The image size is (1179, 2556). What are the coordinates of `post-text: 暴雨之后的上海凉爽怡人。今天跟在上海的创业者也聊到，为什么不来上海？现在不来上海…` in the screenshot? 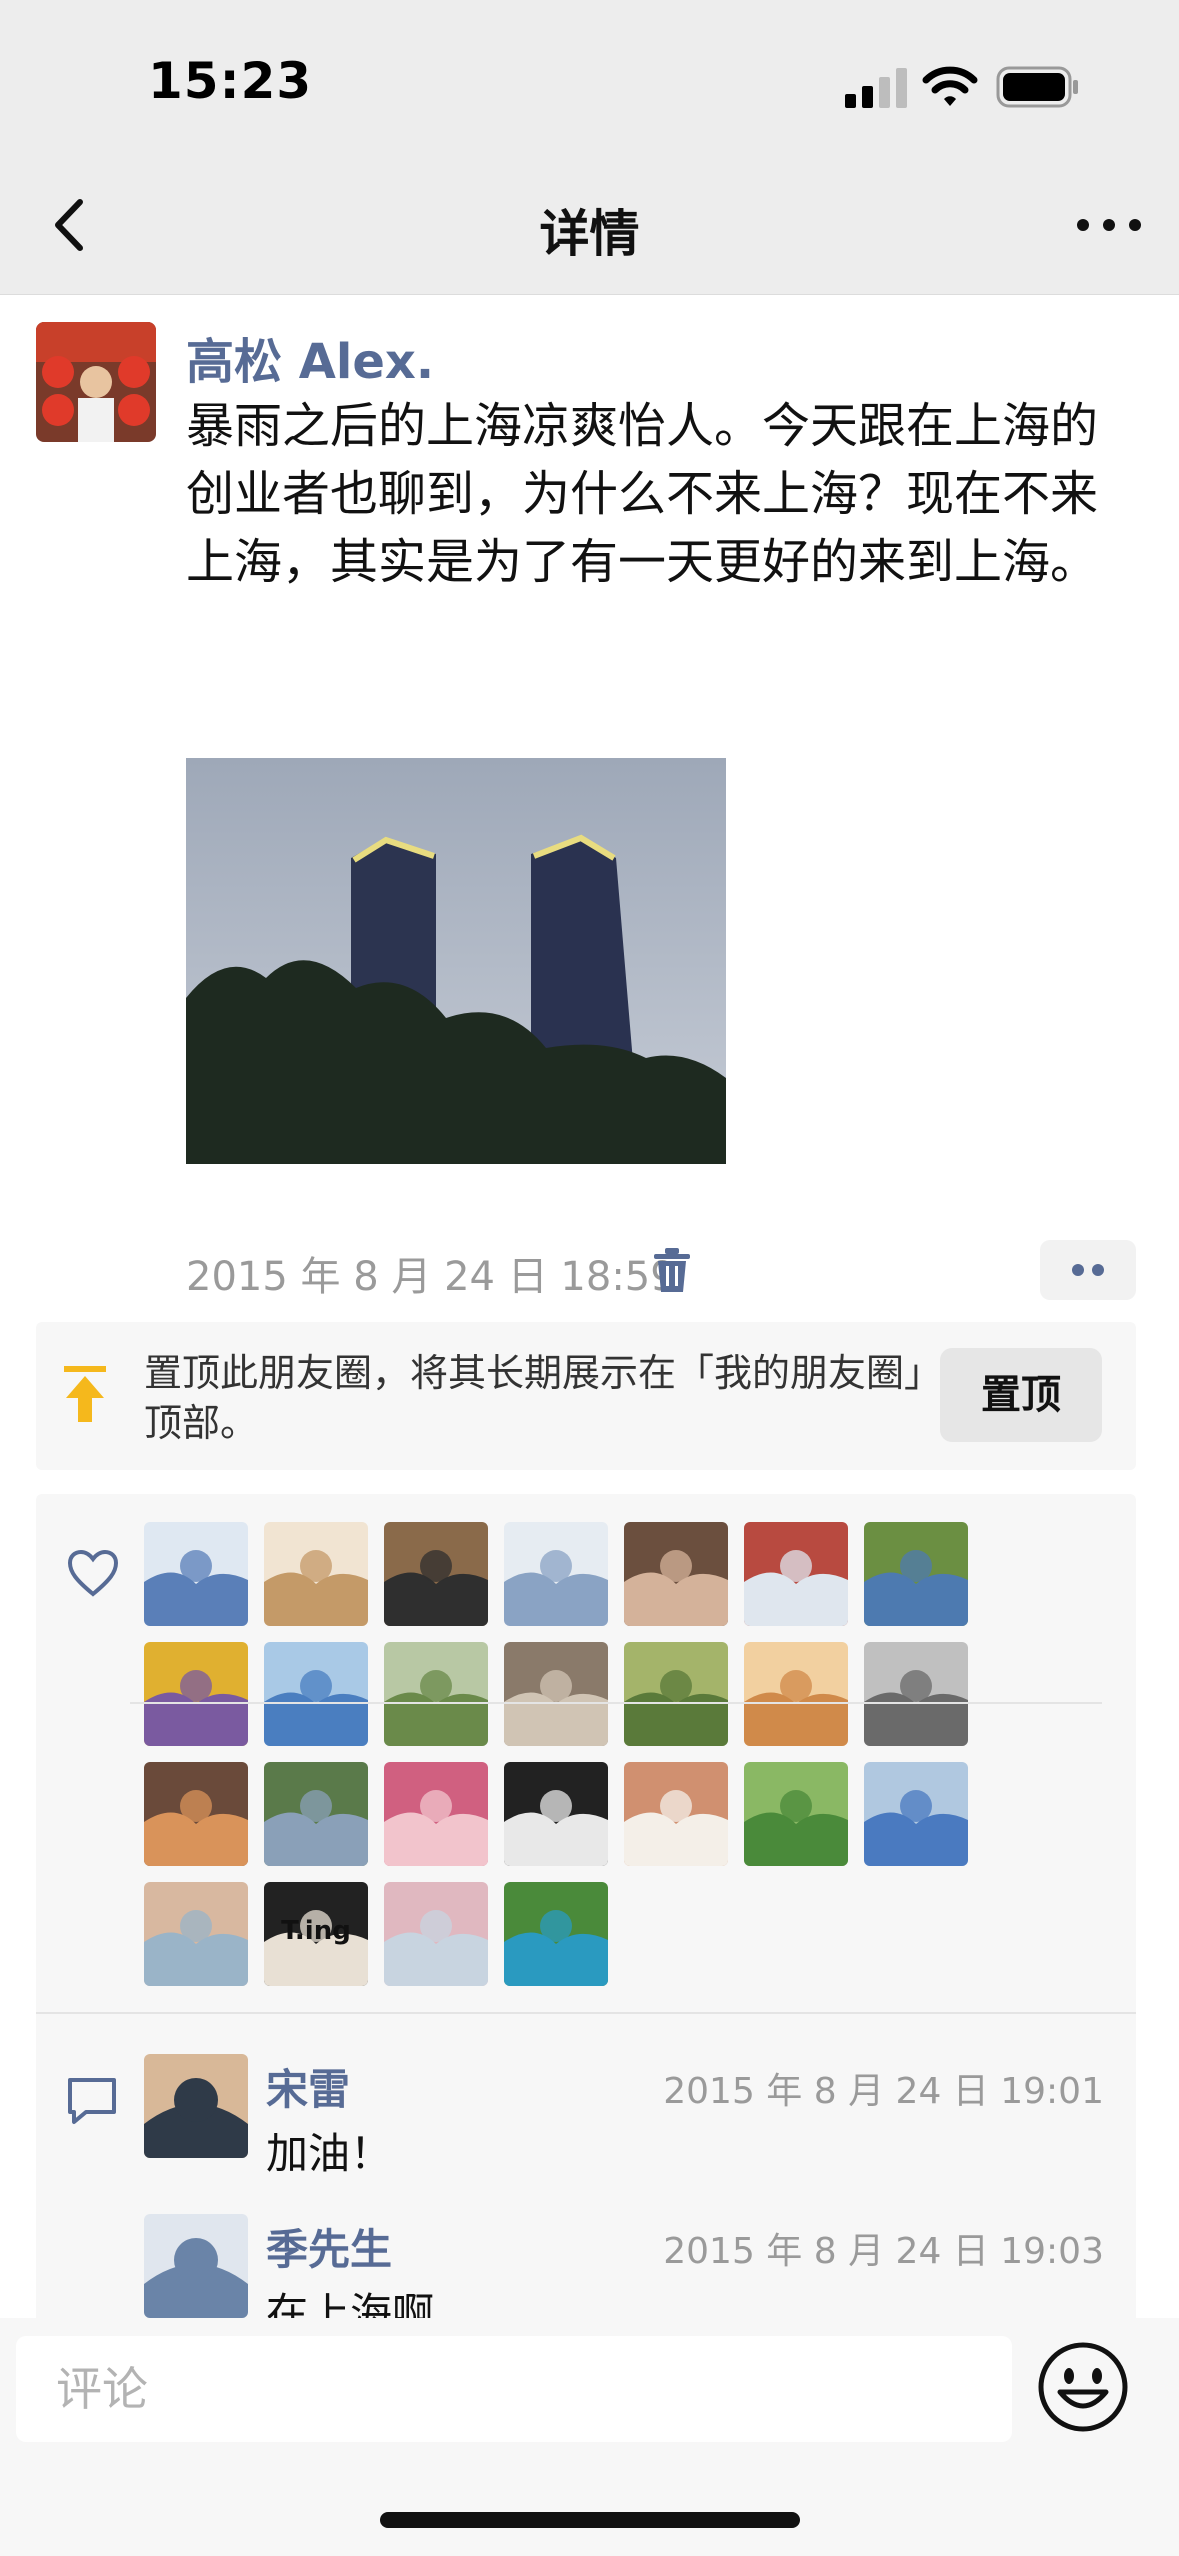 It's located at (642, 494).